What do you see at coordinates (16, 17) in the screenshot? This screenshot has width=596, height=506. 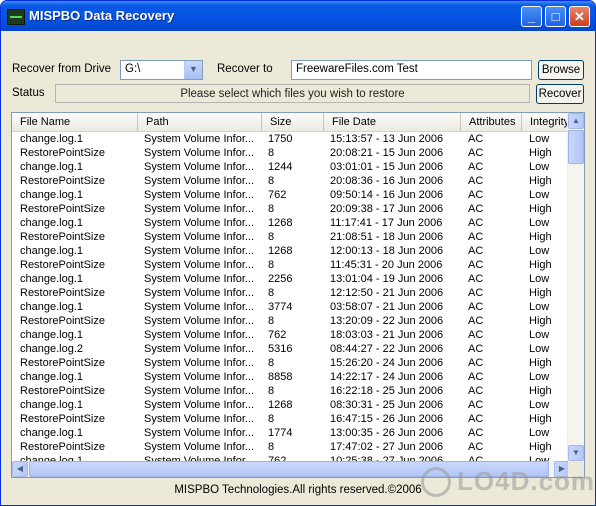 I see `app-icon` at bounding box center [16, 17].